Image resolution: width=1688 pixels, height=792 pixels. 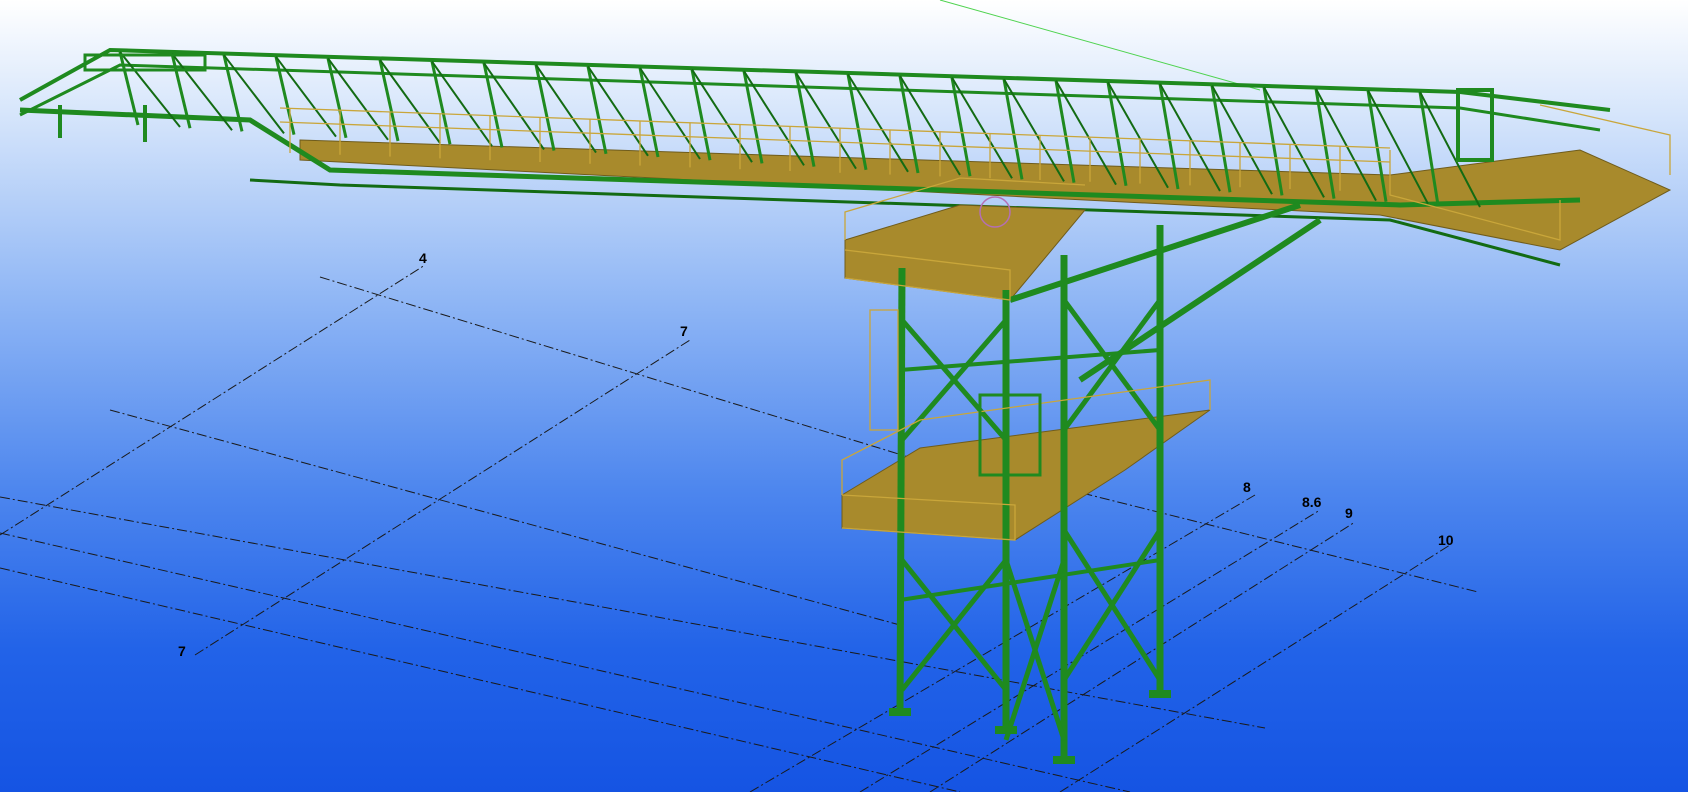 I want to click on grid-label-8-6: 8.6, so click(x=1312, y=502).